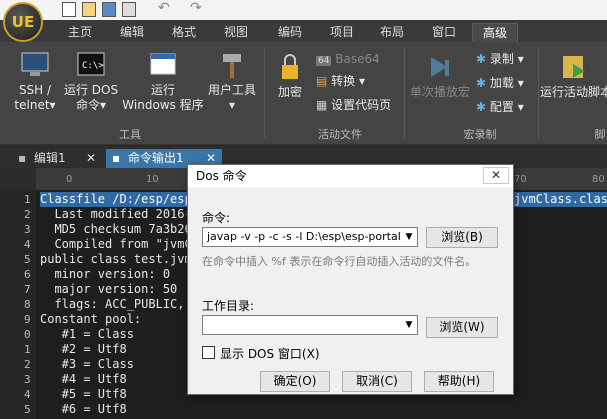 This screenshot has width=607, height=419. I want to click on app-logo: UE, so click(23, 22).